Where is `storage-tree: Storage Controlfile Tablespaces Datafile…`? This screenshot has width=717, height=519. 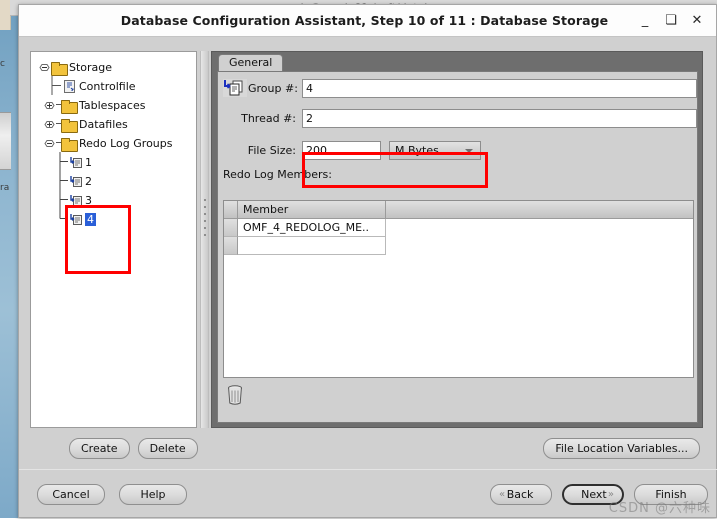 storage-tree: Storage Controlfile Tablespaces Datafile… is located at coordinates (113, 140).